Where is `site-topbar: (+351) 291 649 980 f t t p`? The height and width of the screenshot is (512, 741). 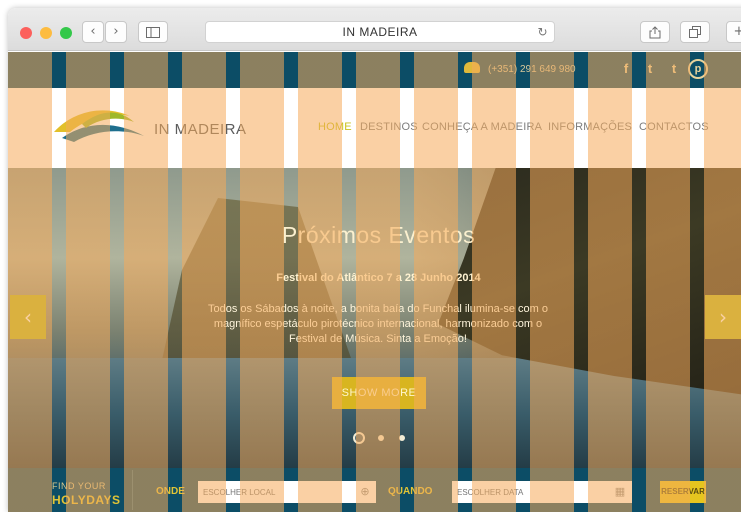 site-topbar: (+351) 291 649 980 f t t p is located at coordinates (374, 70).